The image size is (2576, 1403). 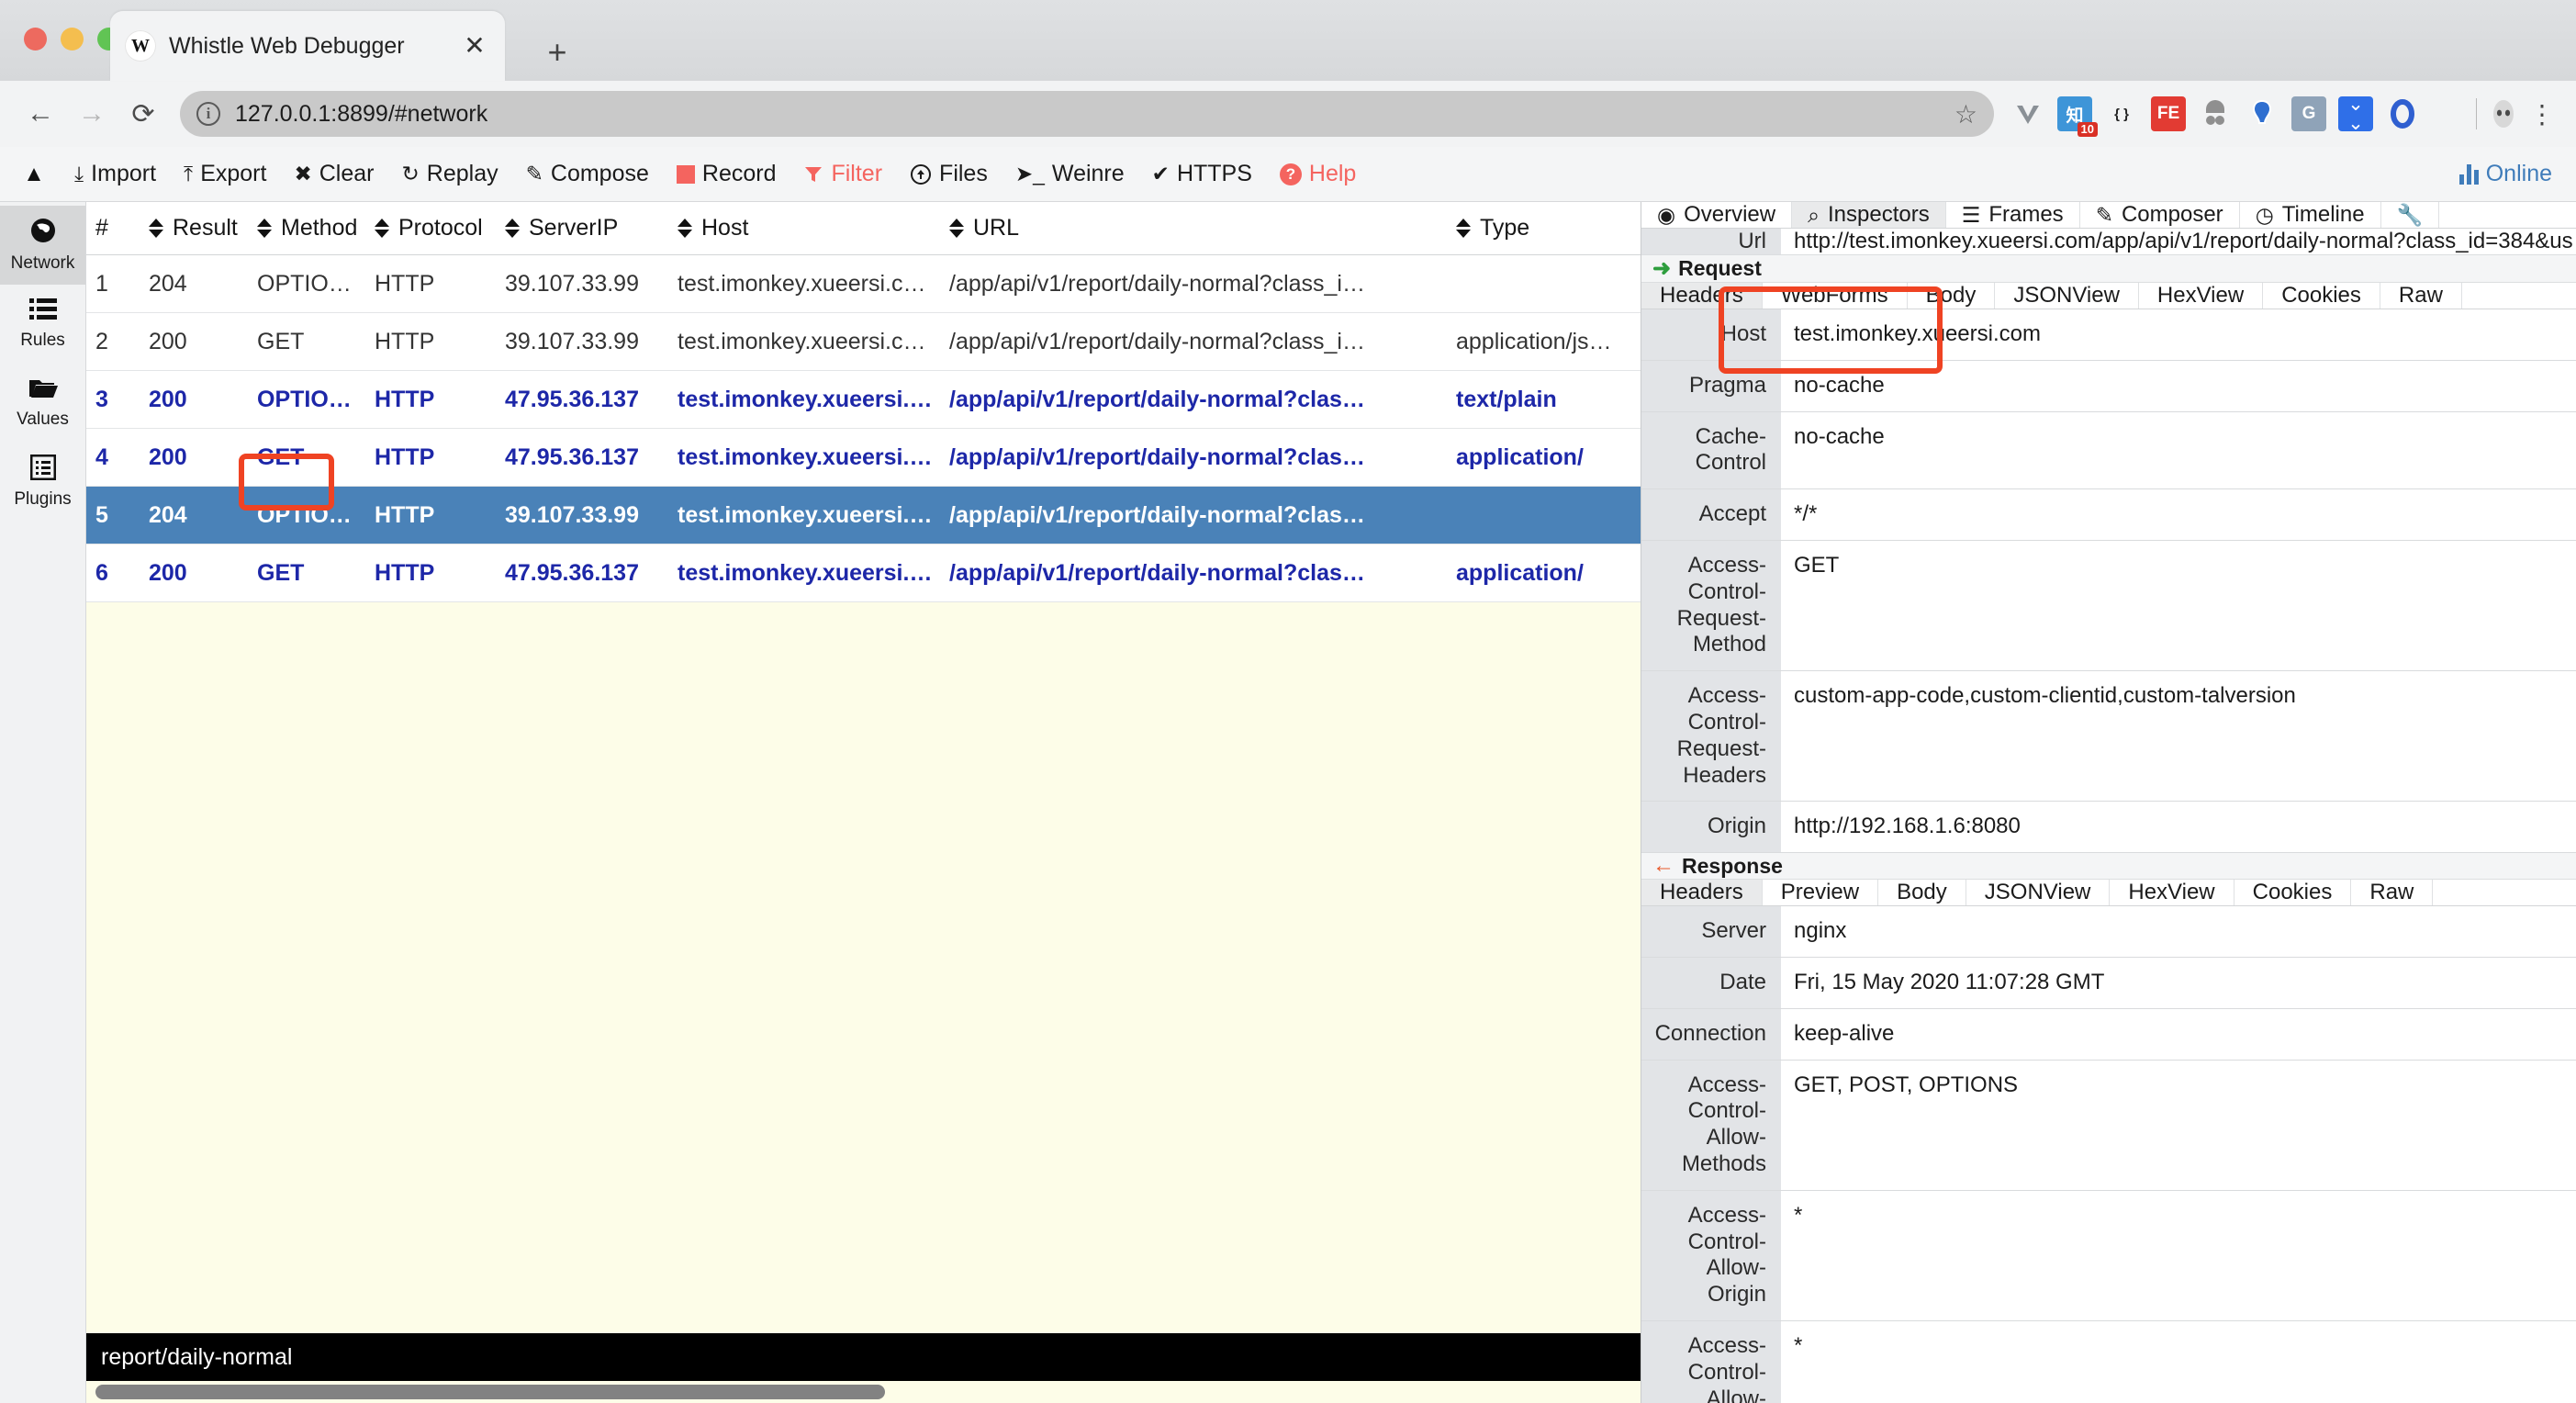 What do you see at coordinates (2067, 296) in the screenshot?
I see `request-tab-jsonview: JSONView` at bounding box center [2067, 296].